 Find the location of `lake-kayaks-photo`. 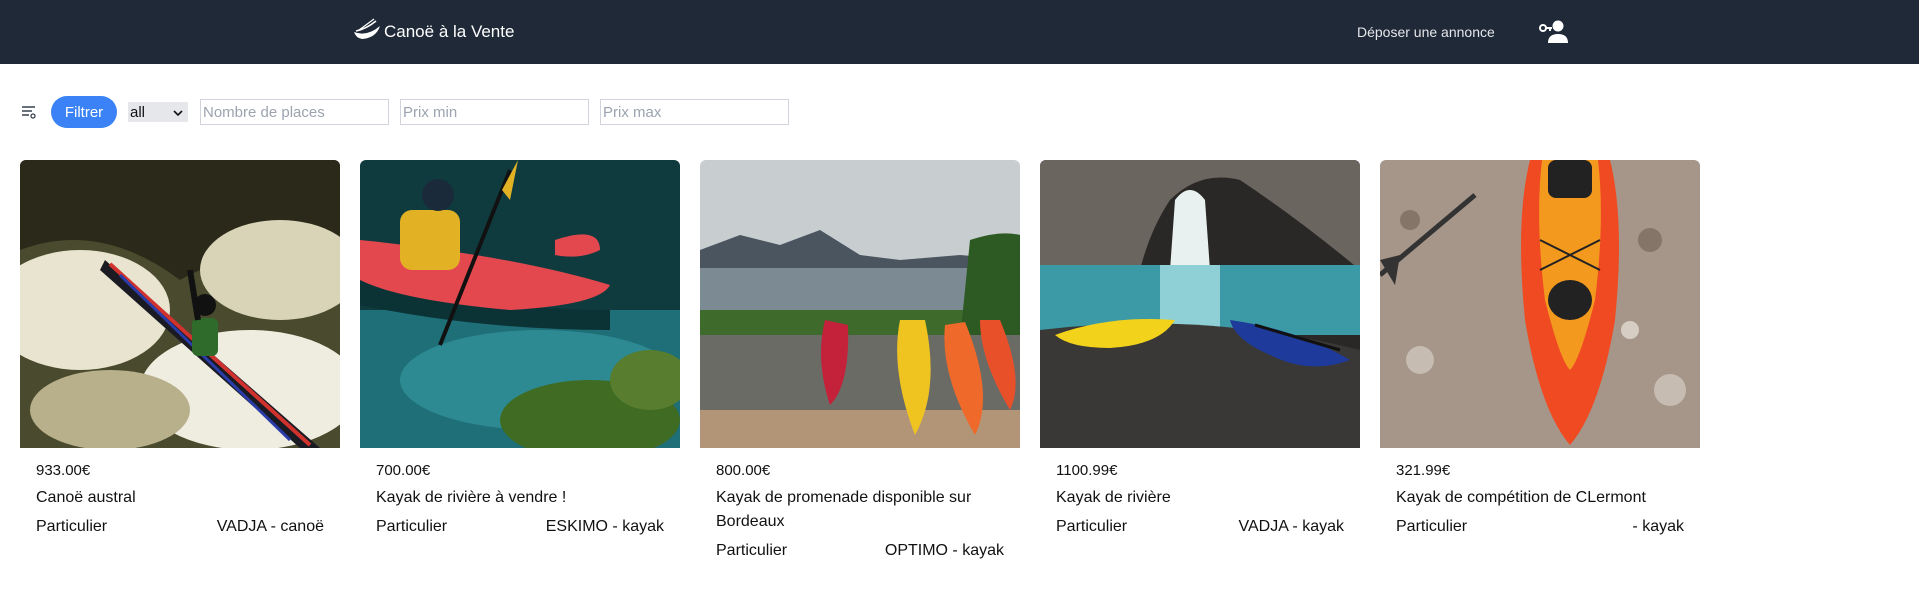

lake-kayaks-photo is located at coordinates (860, 304).